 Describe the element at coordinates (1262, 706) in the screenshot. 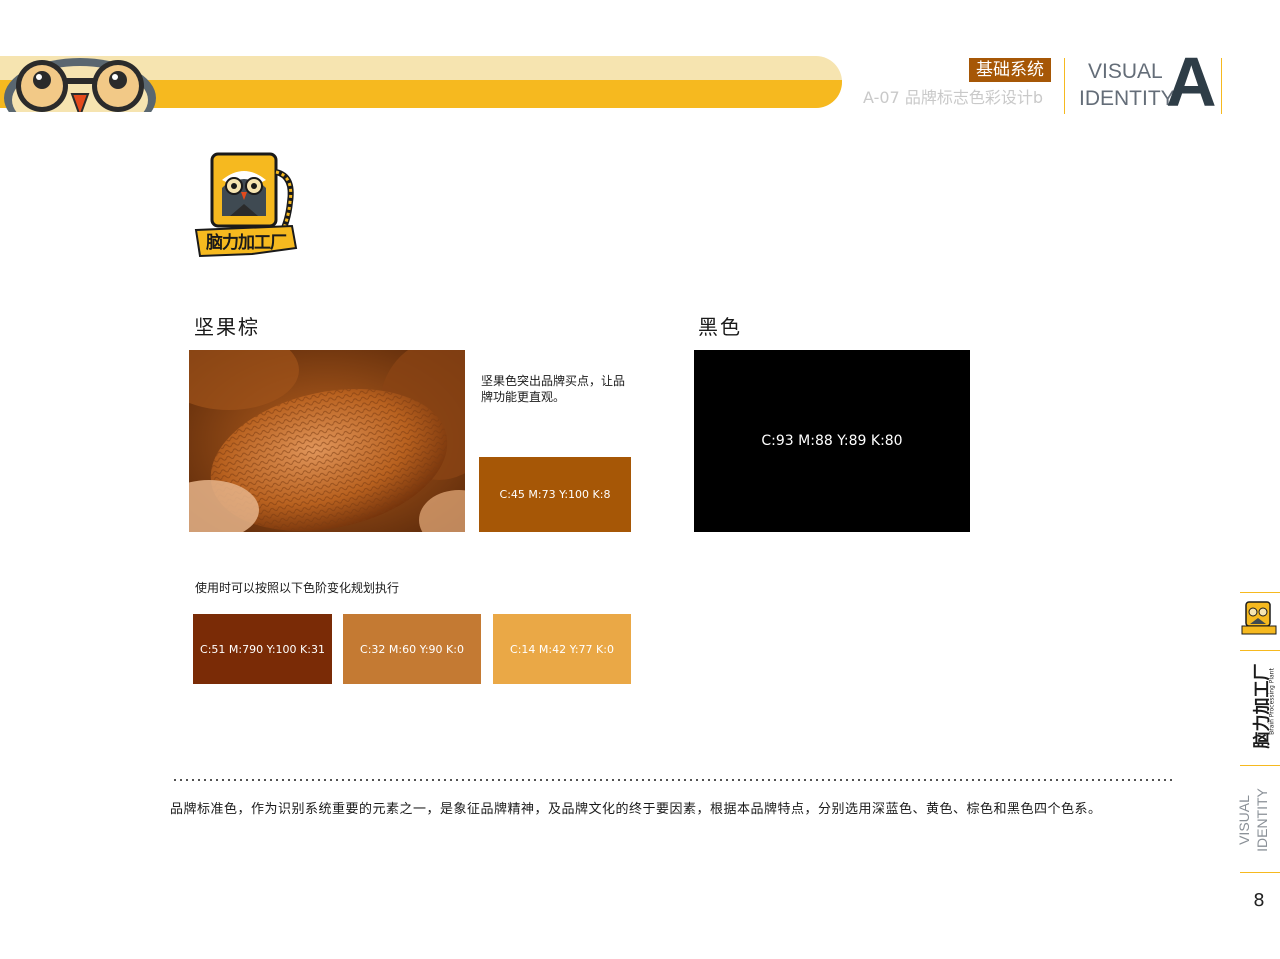

I see `sidebar-brand: 脑力加工厂 Brain Processing Plant` at that location.